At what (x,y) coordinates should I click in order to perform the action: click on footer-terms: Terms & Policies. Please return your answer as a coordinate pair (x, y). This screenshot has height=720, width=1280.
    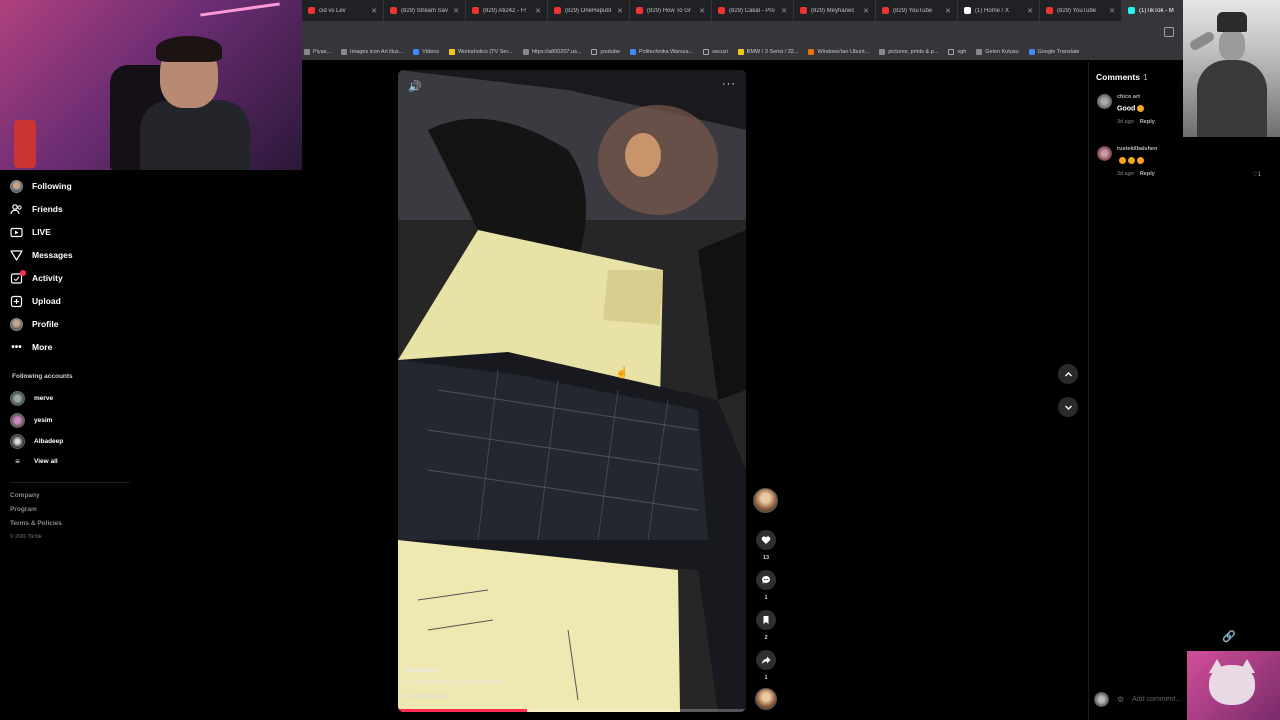
    Looking at the image, I should click on (36, 523).